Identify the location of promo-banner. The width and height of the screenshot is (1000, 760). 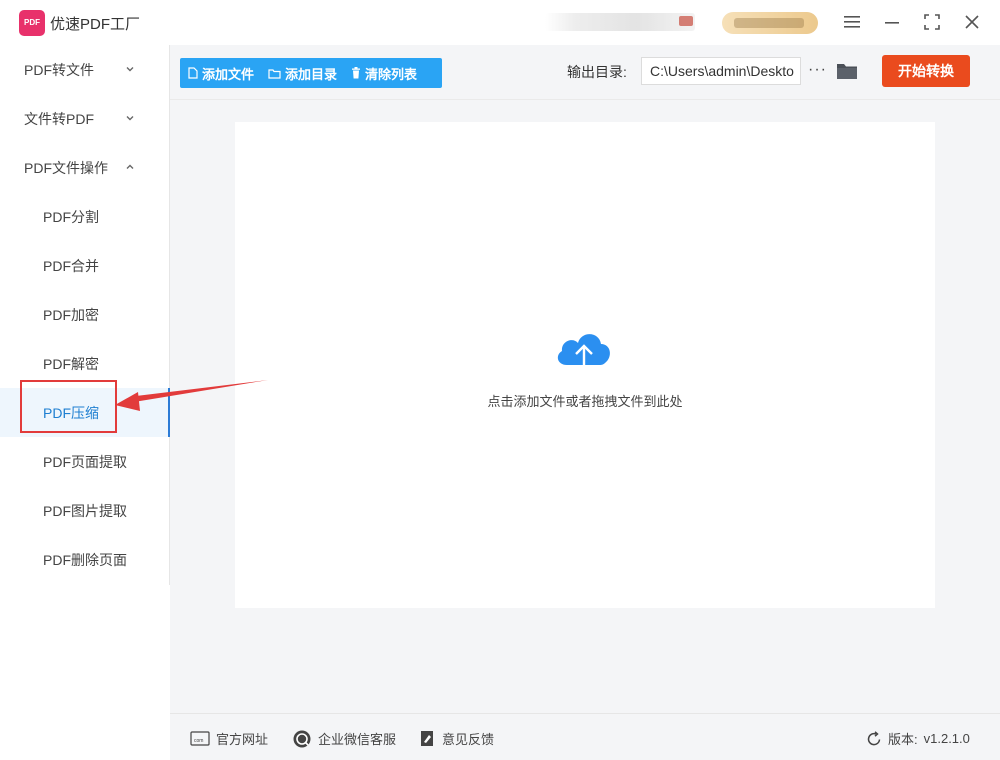
(620, 22).